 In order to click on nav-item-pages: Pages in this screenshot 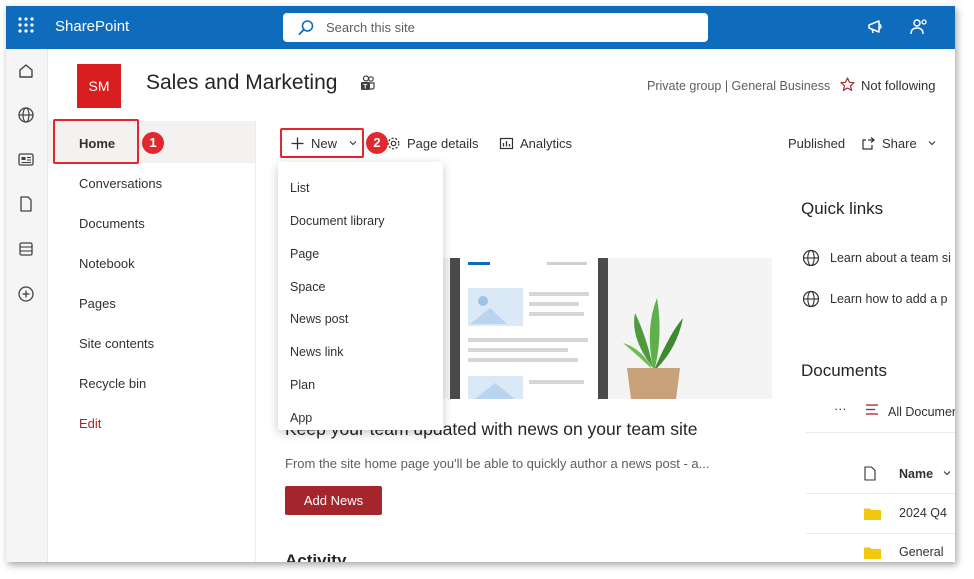, I will do `click(97, 303)`.